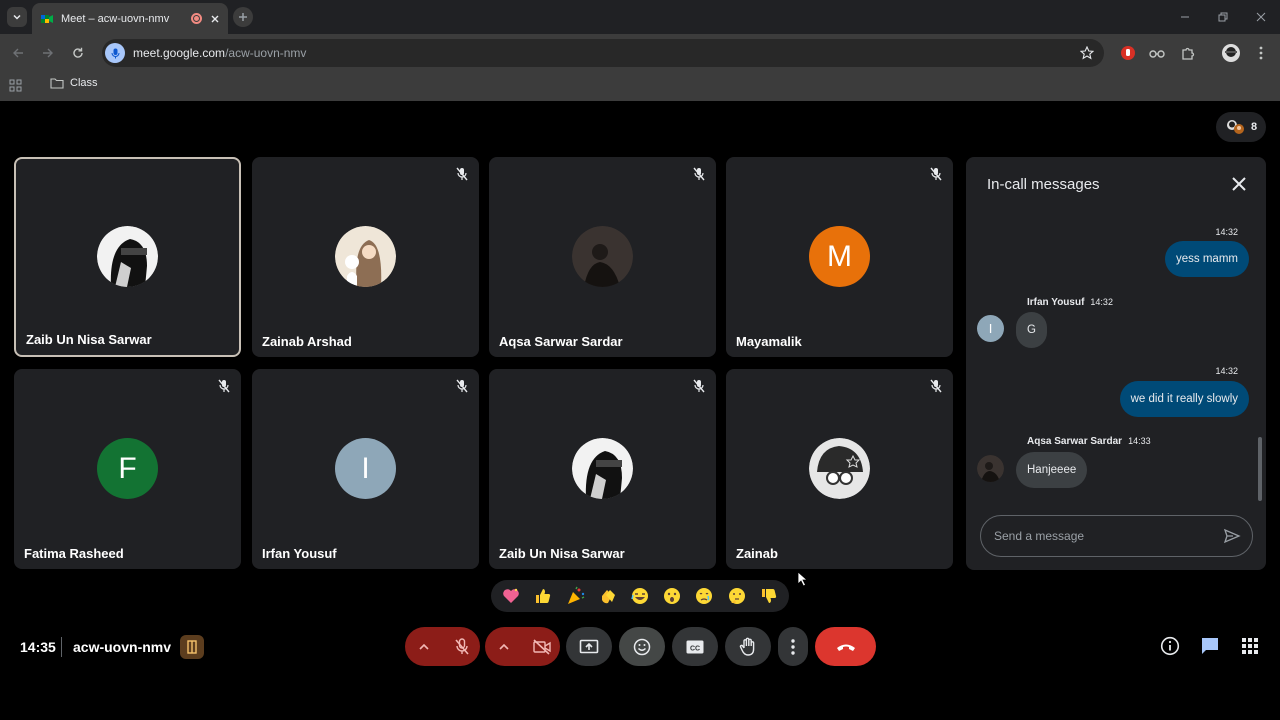  I want to click on participant-tile: Zainab, so click(839, 469).